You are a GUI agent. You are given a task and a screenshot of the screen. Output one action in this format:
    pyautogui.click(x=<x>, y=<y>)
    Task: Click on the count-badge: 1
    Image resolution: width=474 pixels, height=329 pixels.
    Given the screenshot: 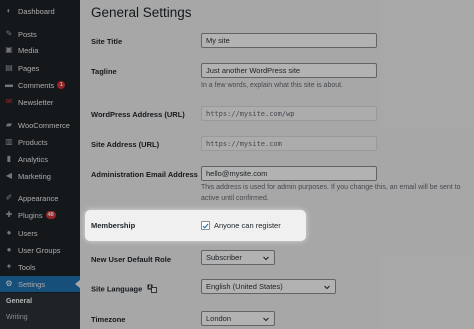 What is the action you would take?
    pyautogui.click(x=61, y=85)
    